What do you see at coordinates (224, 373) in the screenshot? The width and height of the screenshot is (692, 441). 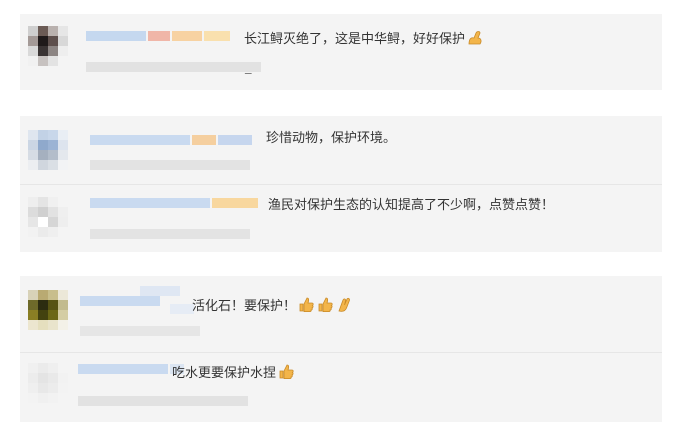 I see `comment-text-body: 吃水更要保护水捏` at bounding box center [224, 373].